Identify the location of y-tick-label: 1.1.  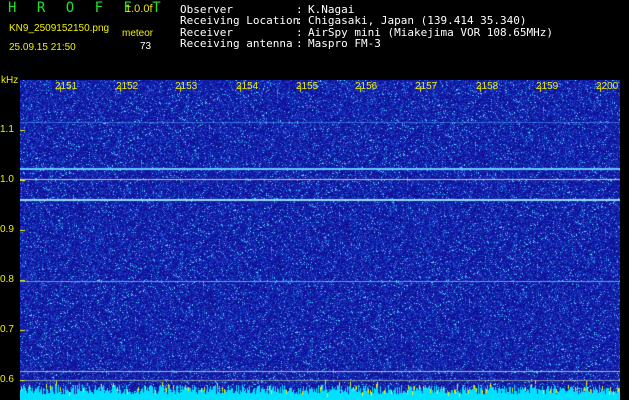
(7, 129).